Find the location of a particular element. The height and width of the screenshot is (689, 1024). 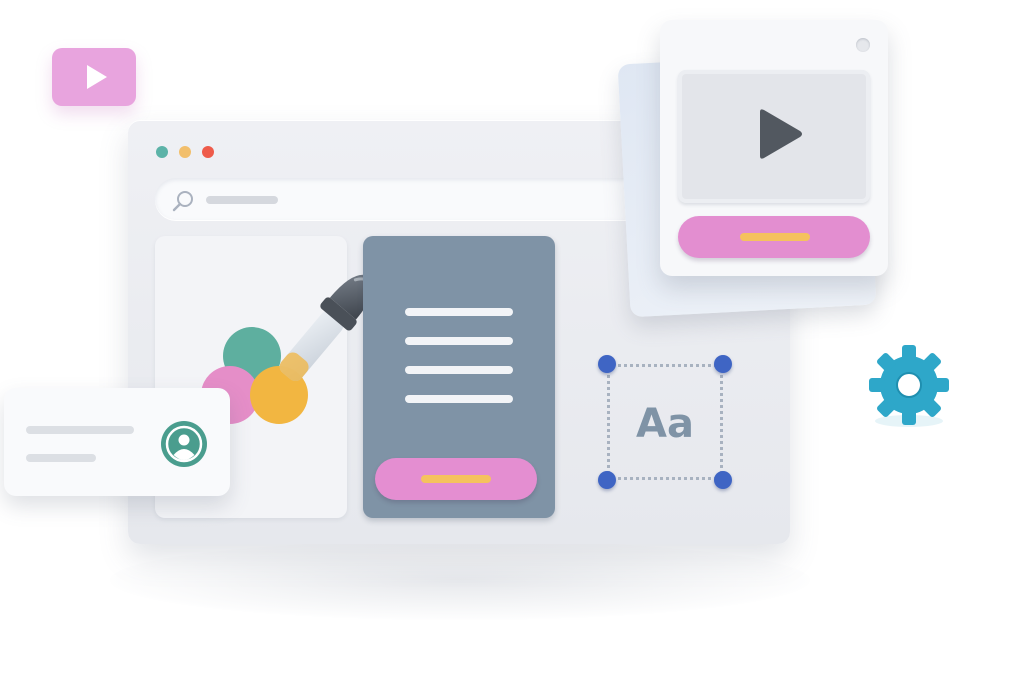

floor-shadow is located at coordinates (460, 580).